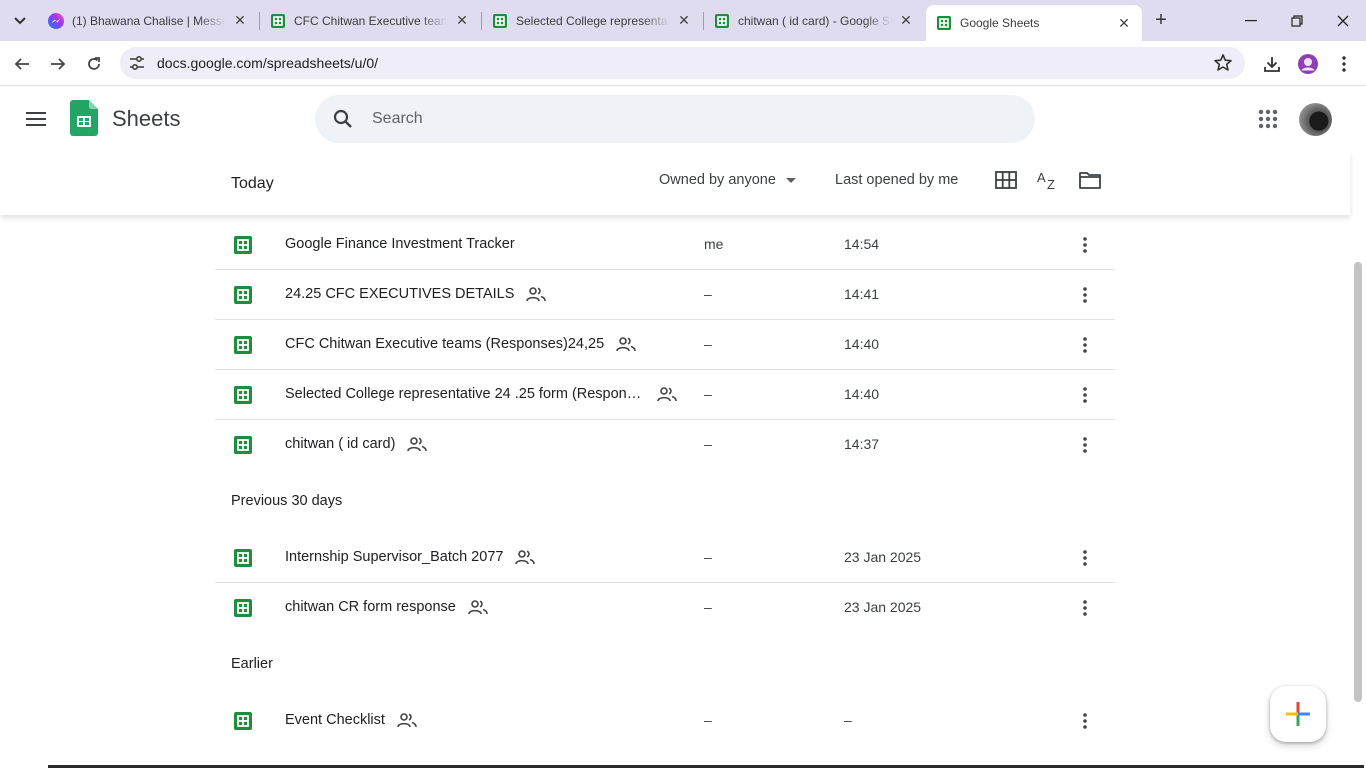 This screenshot has width=1366, height=768. What do you see at coordinates (675, 119) in the screenshot?
I see `search-input: Search` at bounding box center [675, 119].